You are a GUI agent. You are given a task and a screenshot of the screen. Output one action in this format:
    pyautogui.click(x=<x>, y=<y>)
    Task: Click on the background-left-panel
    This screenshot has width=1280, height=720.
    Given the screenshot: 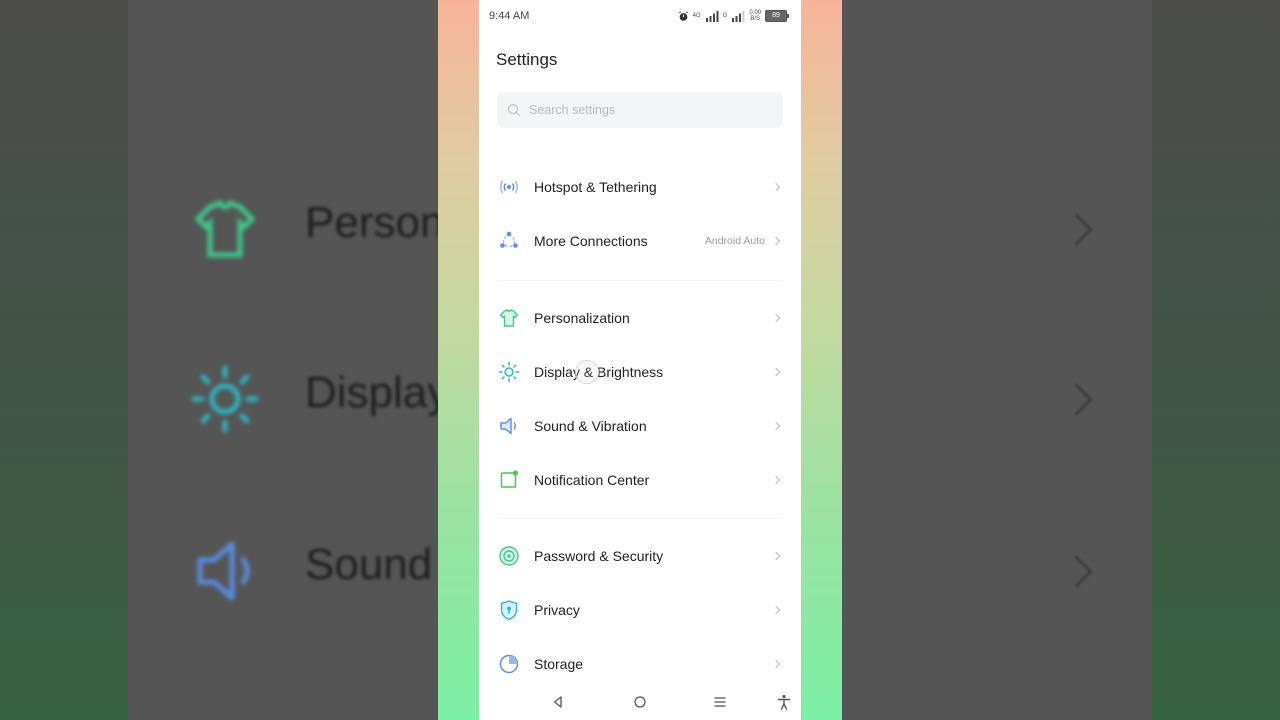 What is the action you would take?
    pyautogui.click(x=64, y=360)
    